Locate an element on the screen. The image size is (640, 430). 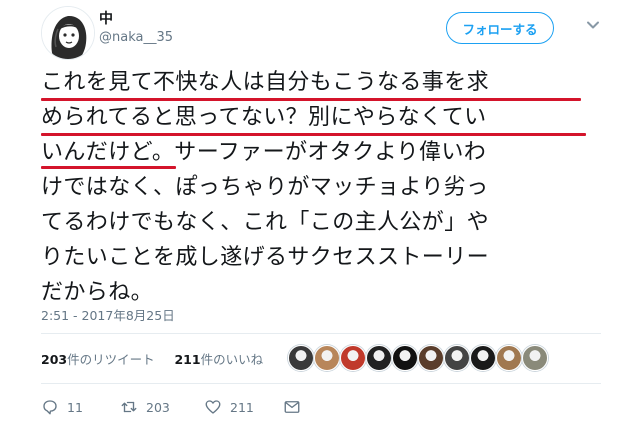
like-stat: 211件のいいね is located at coordinates (218, 359).